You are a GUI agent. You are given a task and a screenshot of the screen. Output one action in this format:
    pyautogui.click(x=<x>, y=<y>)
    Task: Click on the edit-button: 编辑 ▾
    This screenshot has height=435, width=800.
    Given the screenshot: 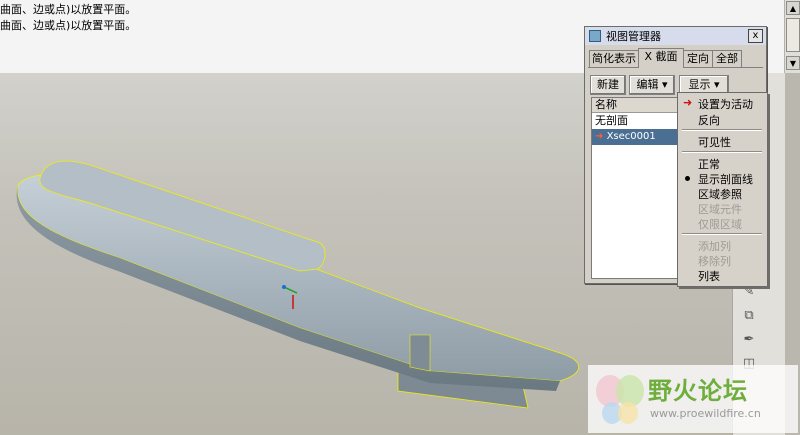 What is the action you would take?
    pyautogui.click(x=652, y=85)
    